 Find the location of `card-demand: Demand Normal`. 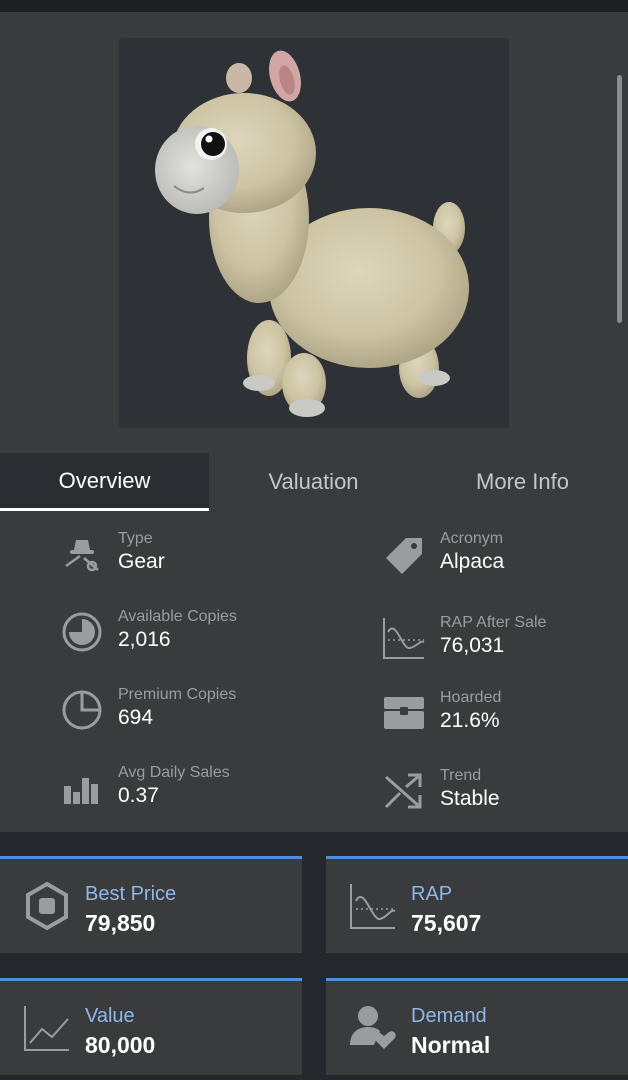

card-demand: Demand Normal is located at coordinates (477, 1026).